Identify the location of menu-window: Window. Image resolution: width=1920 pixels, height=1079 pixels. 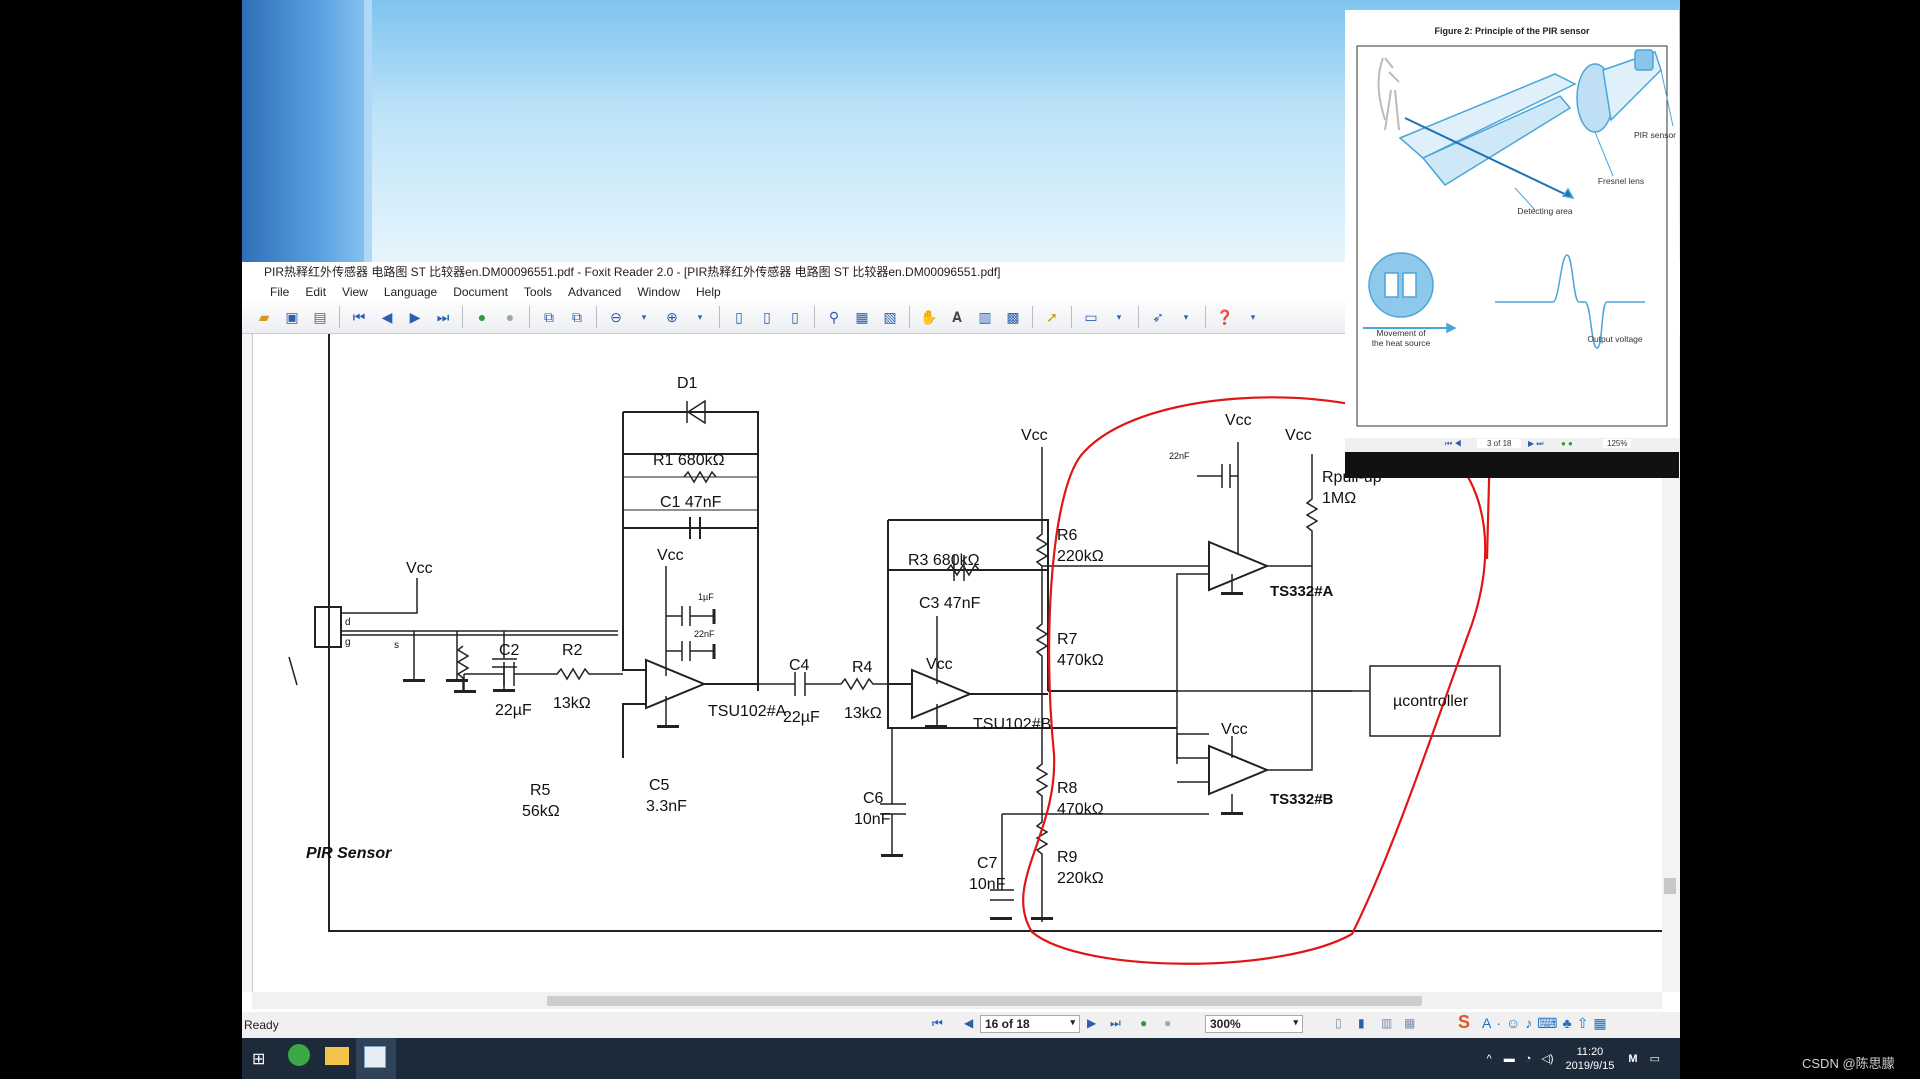
(658, 292).